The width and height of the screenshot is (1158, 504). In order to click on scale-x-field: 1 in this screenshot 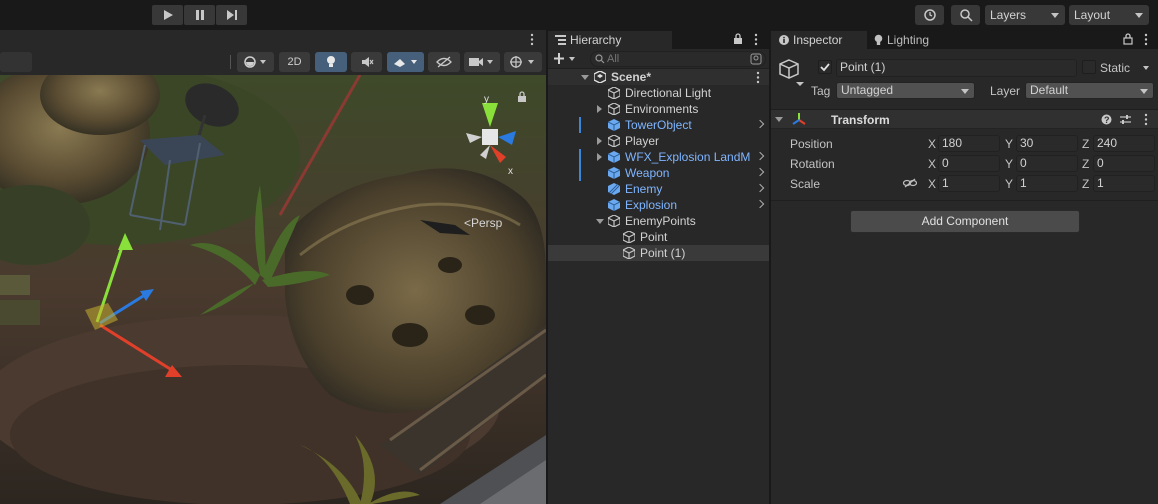, I will do `click(969, 183)`.